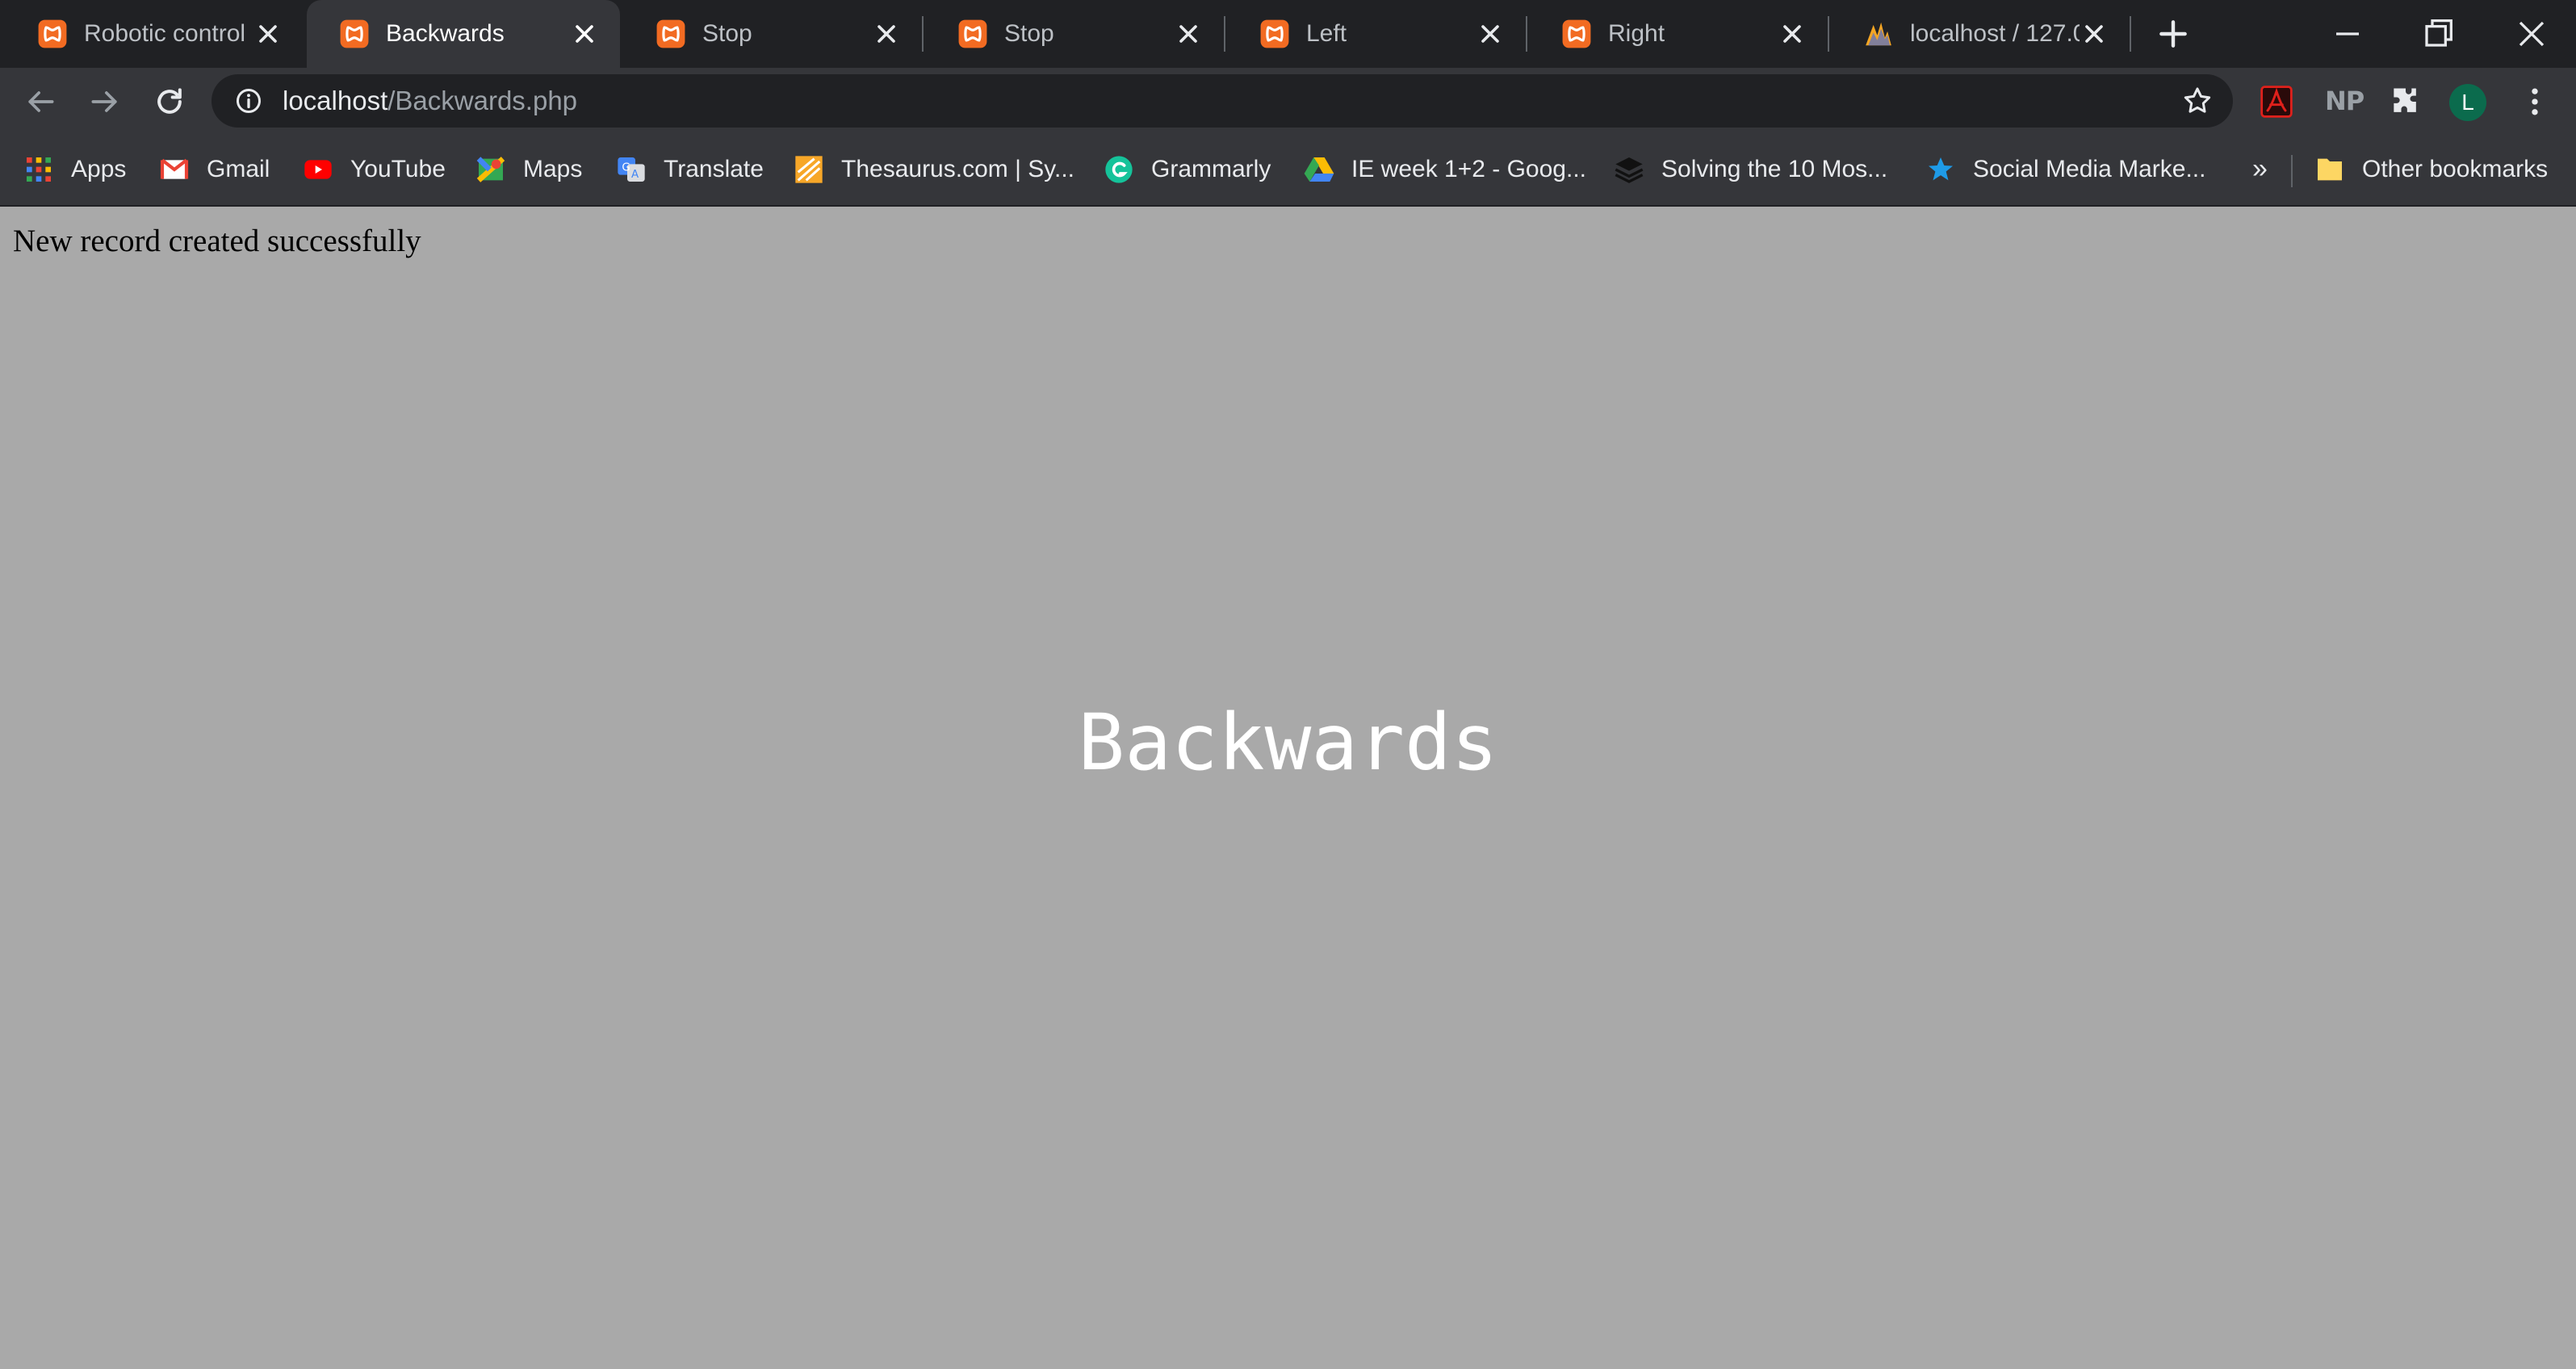 This screenshot has height=1369, width=2576. Describe the element at coordinates (238, 169) in the screenshot. I see `bookmark-label: Gmail` at that location.